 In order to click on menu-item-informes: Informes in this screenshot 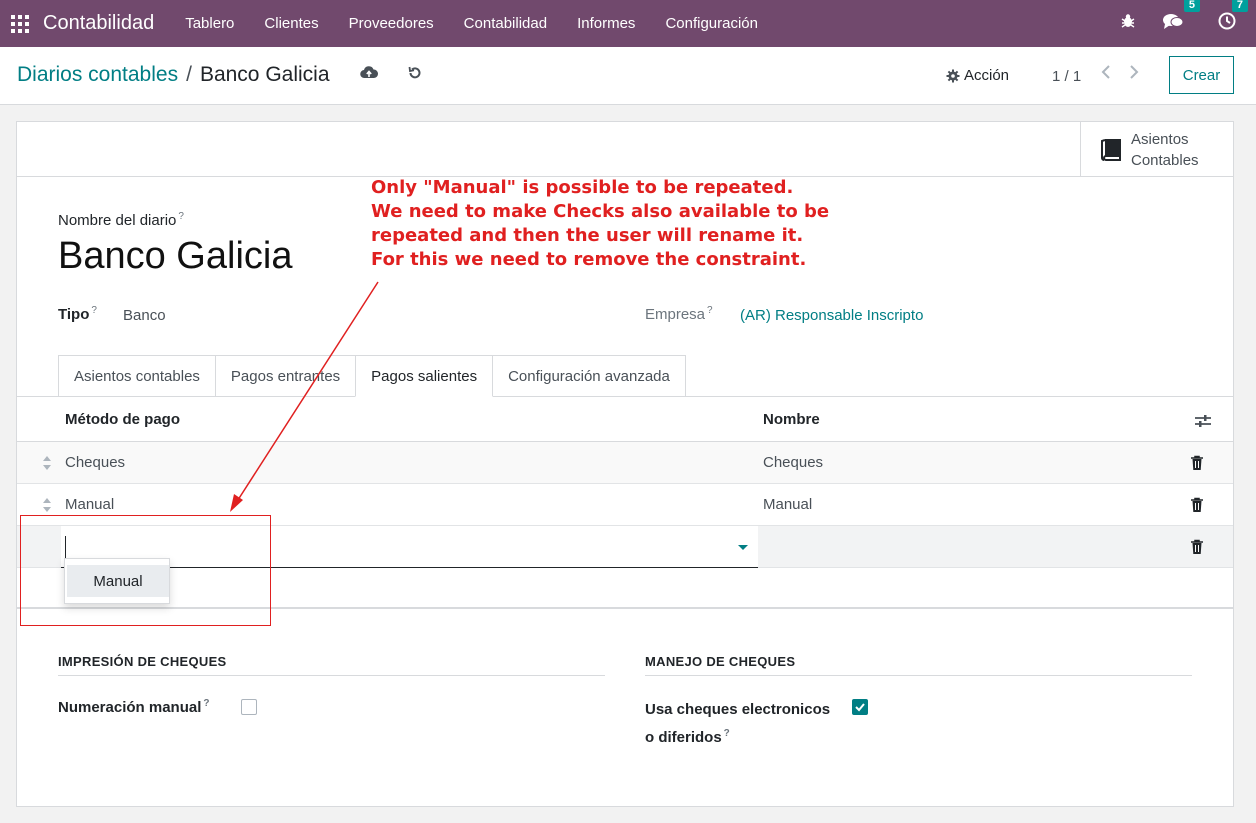, I will do `click(606, 23)`.